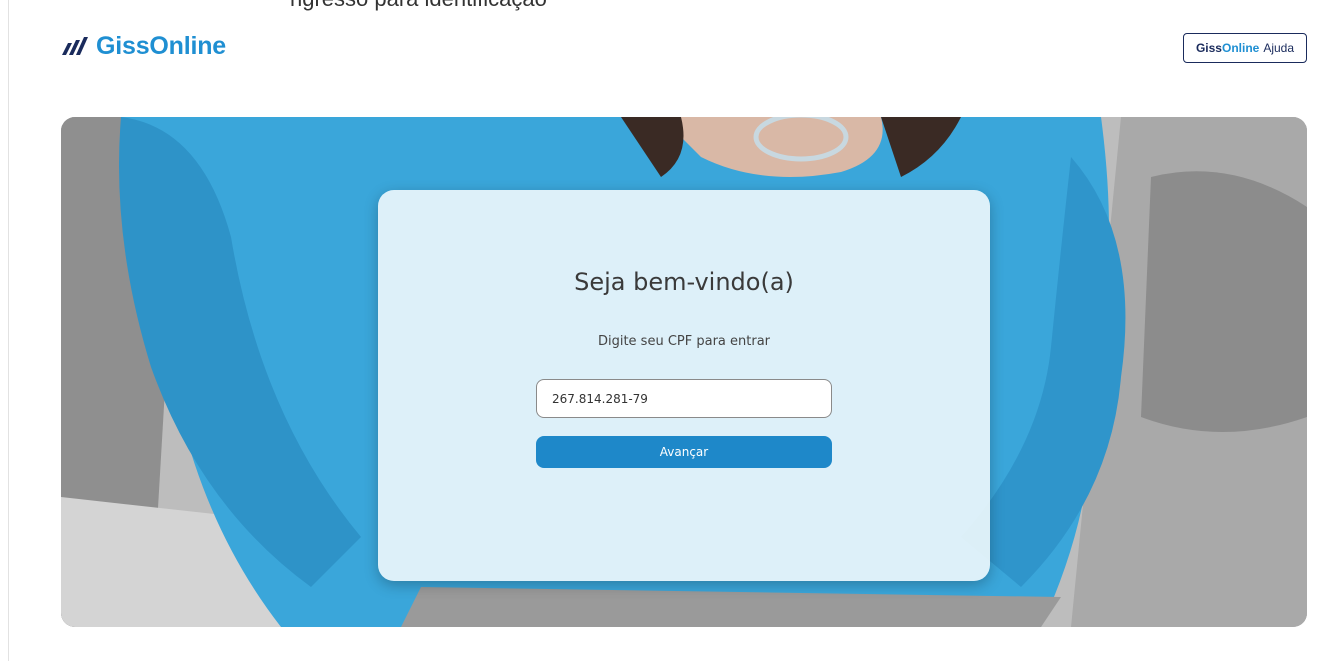 The image size is (1343, 661). I want to click on cpf-input, so click(684, 398).